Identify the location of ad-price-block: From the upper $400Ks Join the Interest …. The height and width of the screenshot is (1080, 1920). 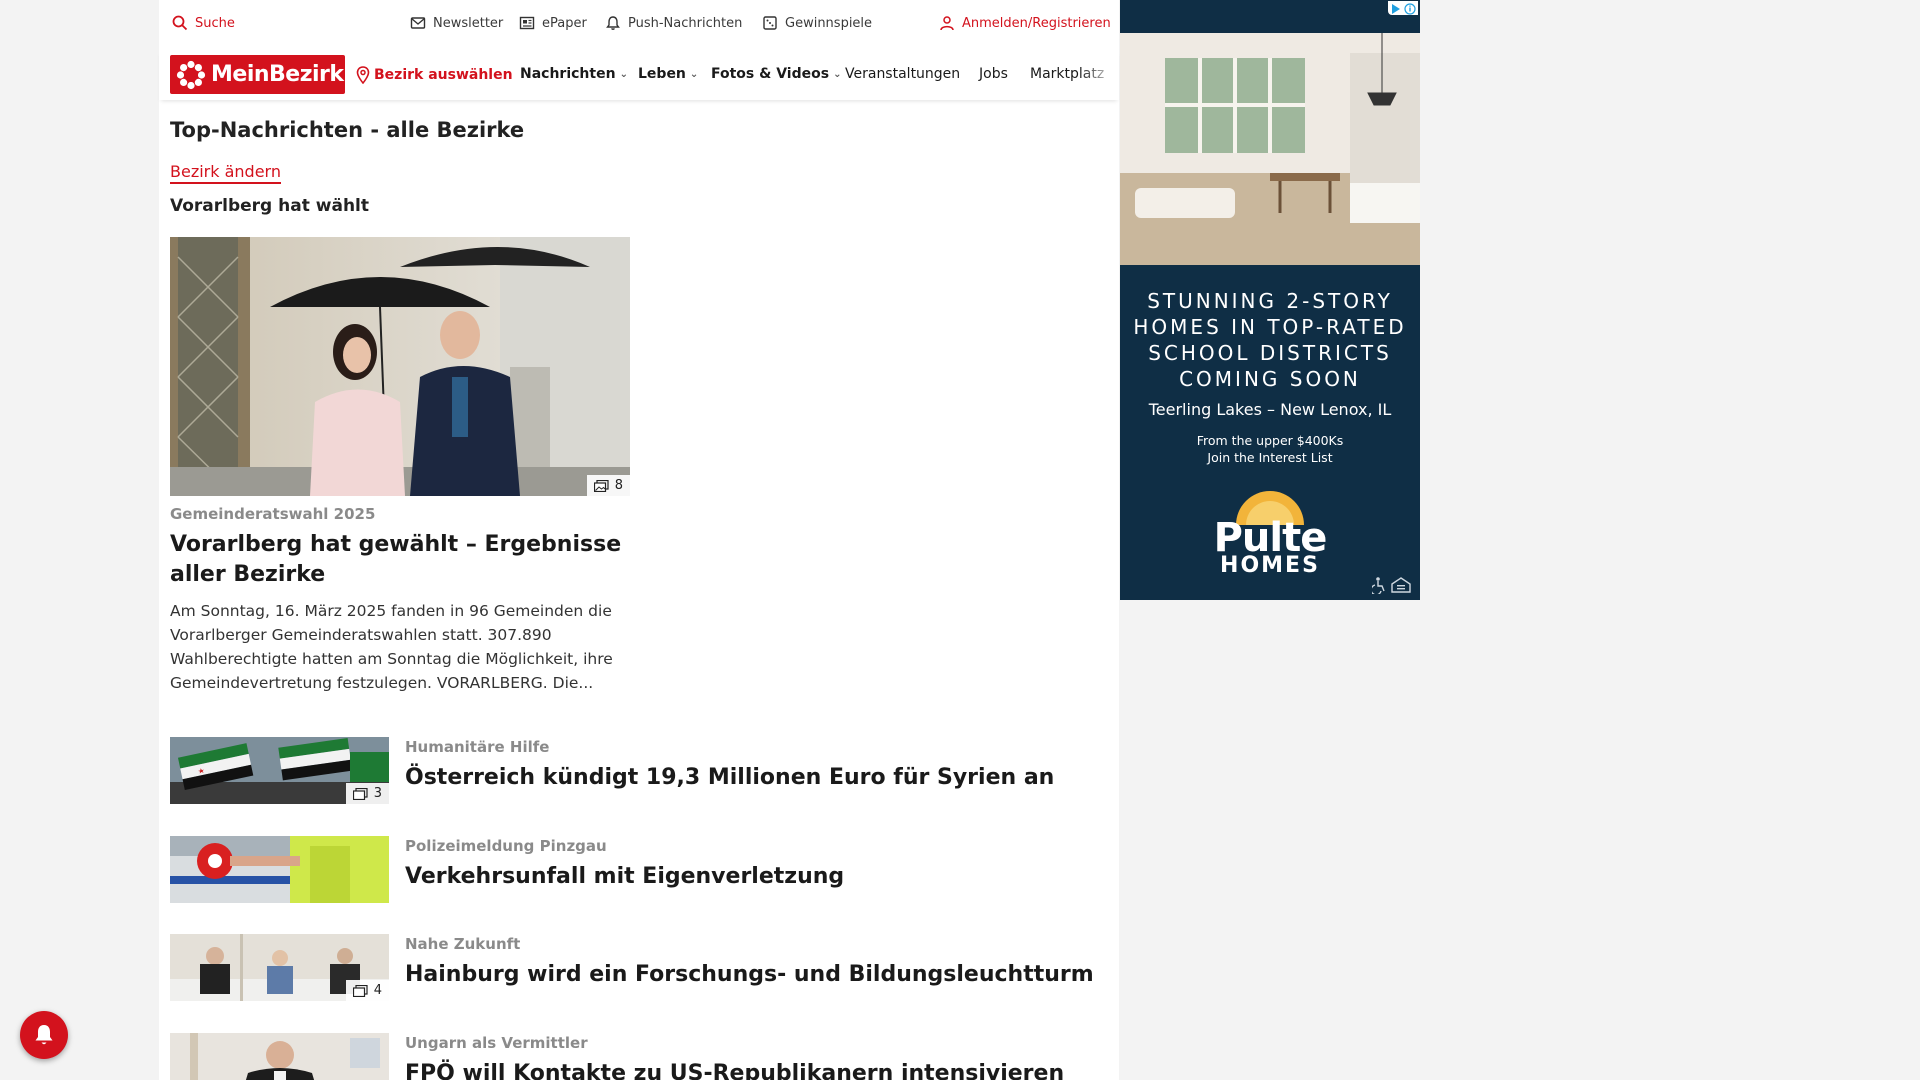
(1270, 449).